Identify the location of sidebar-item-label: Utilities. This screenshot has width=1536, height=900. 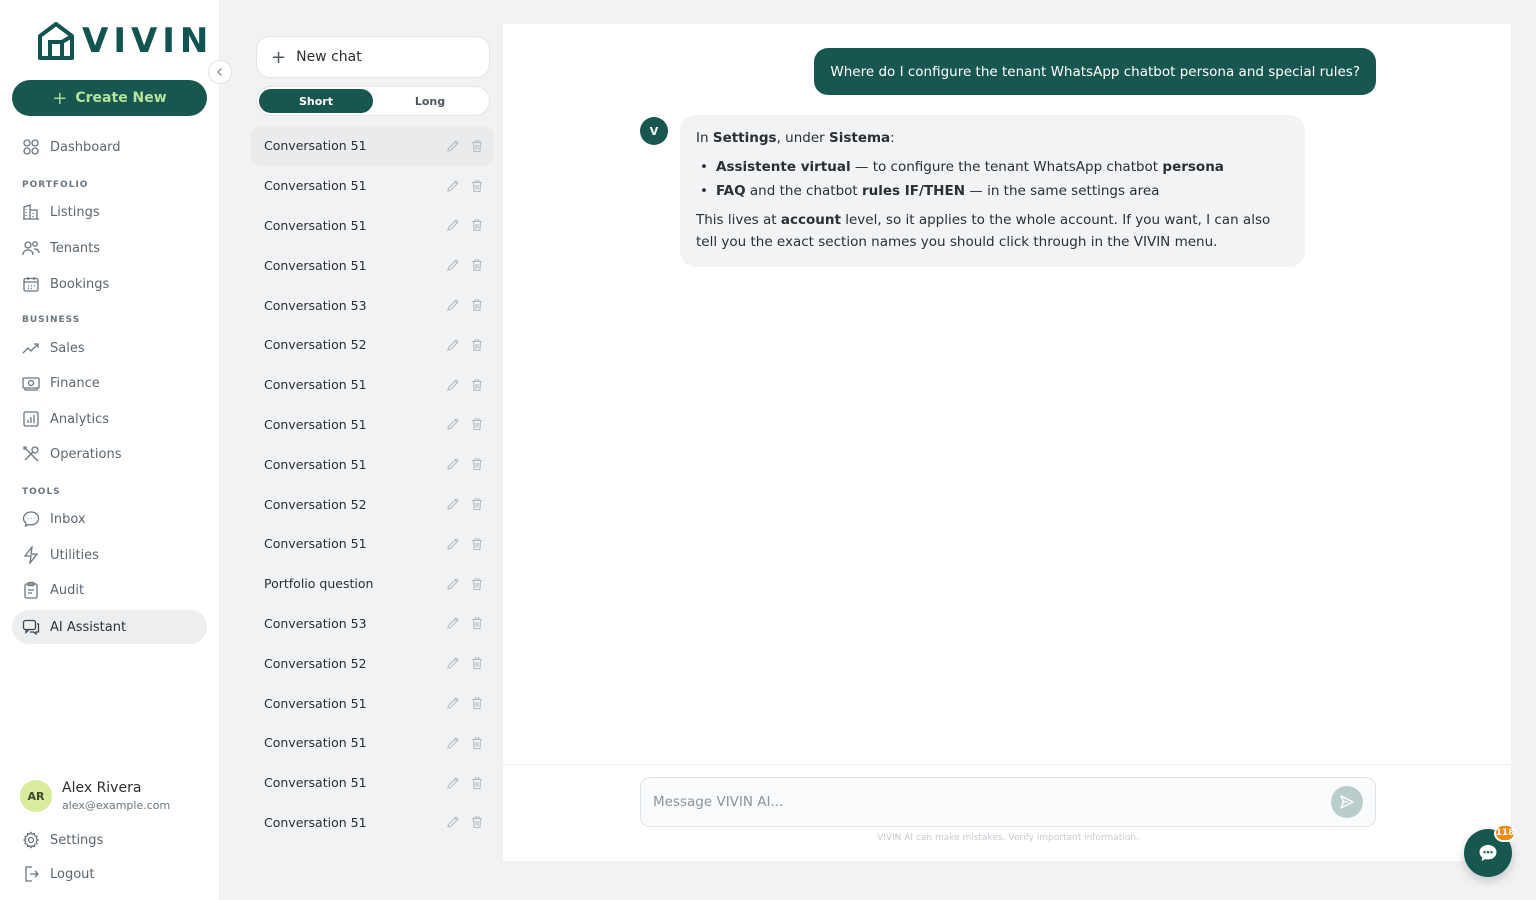
(74, 555).